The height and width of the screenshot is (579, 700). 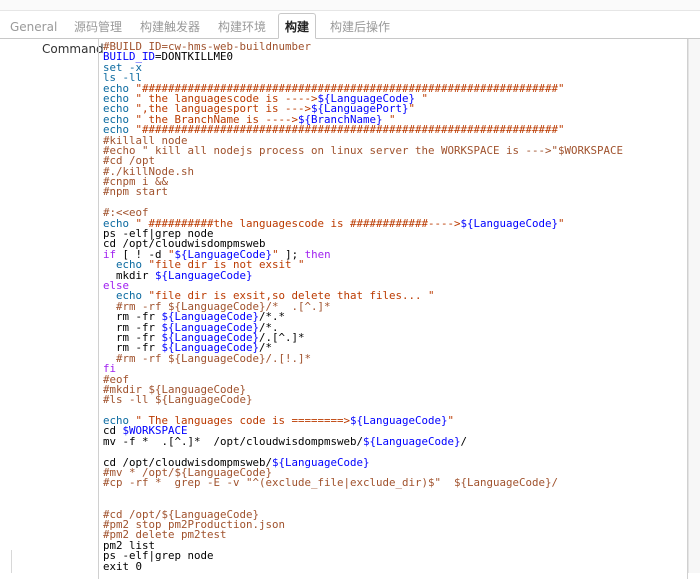 What do you see at coordinates (395, 67) in the screenshot?
I see `code-line: set -x` at bounding box center [395, 67].